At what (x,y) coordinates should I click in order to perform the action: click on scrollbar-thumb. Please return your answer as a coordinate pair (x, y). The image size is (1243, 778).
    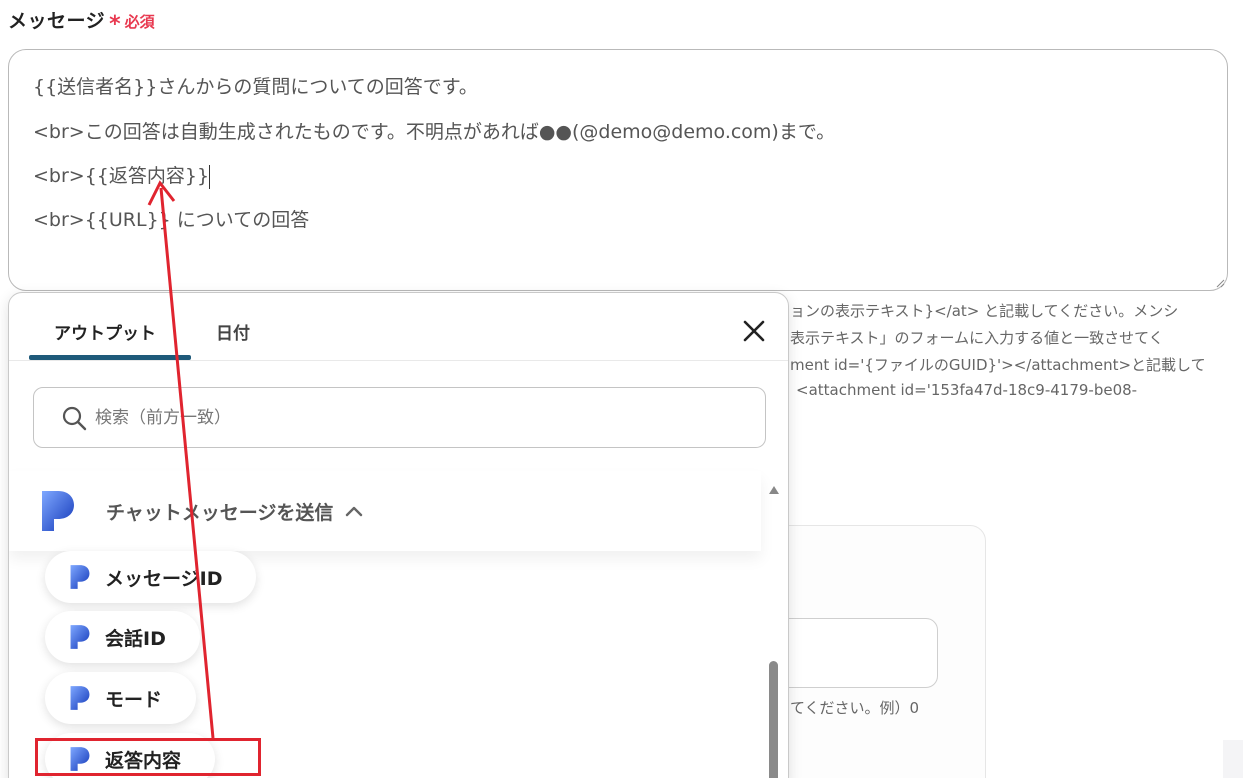
    Looking at the image, I should click on (773, 719).